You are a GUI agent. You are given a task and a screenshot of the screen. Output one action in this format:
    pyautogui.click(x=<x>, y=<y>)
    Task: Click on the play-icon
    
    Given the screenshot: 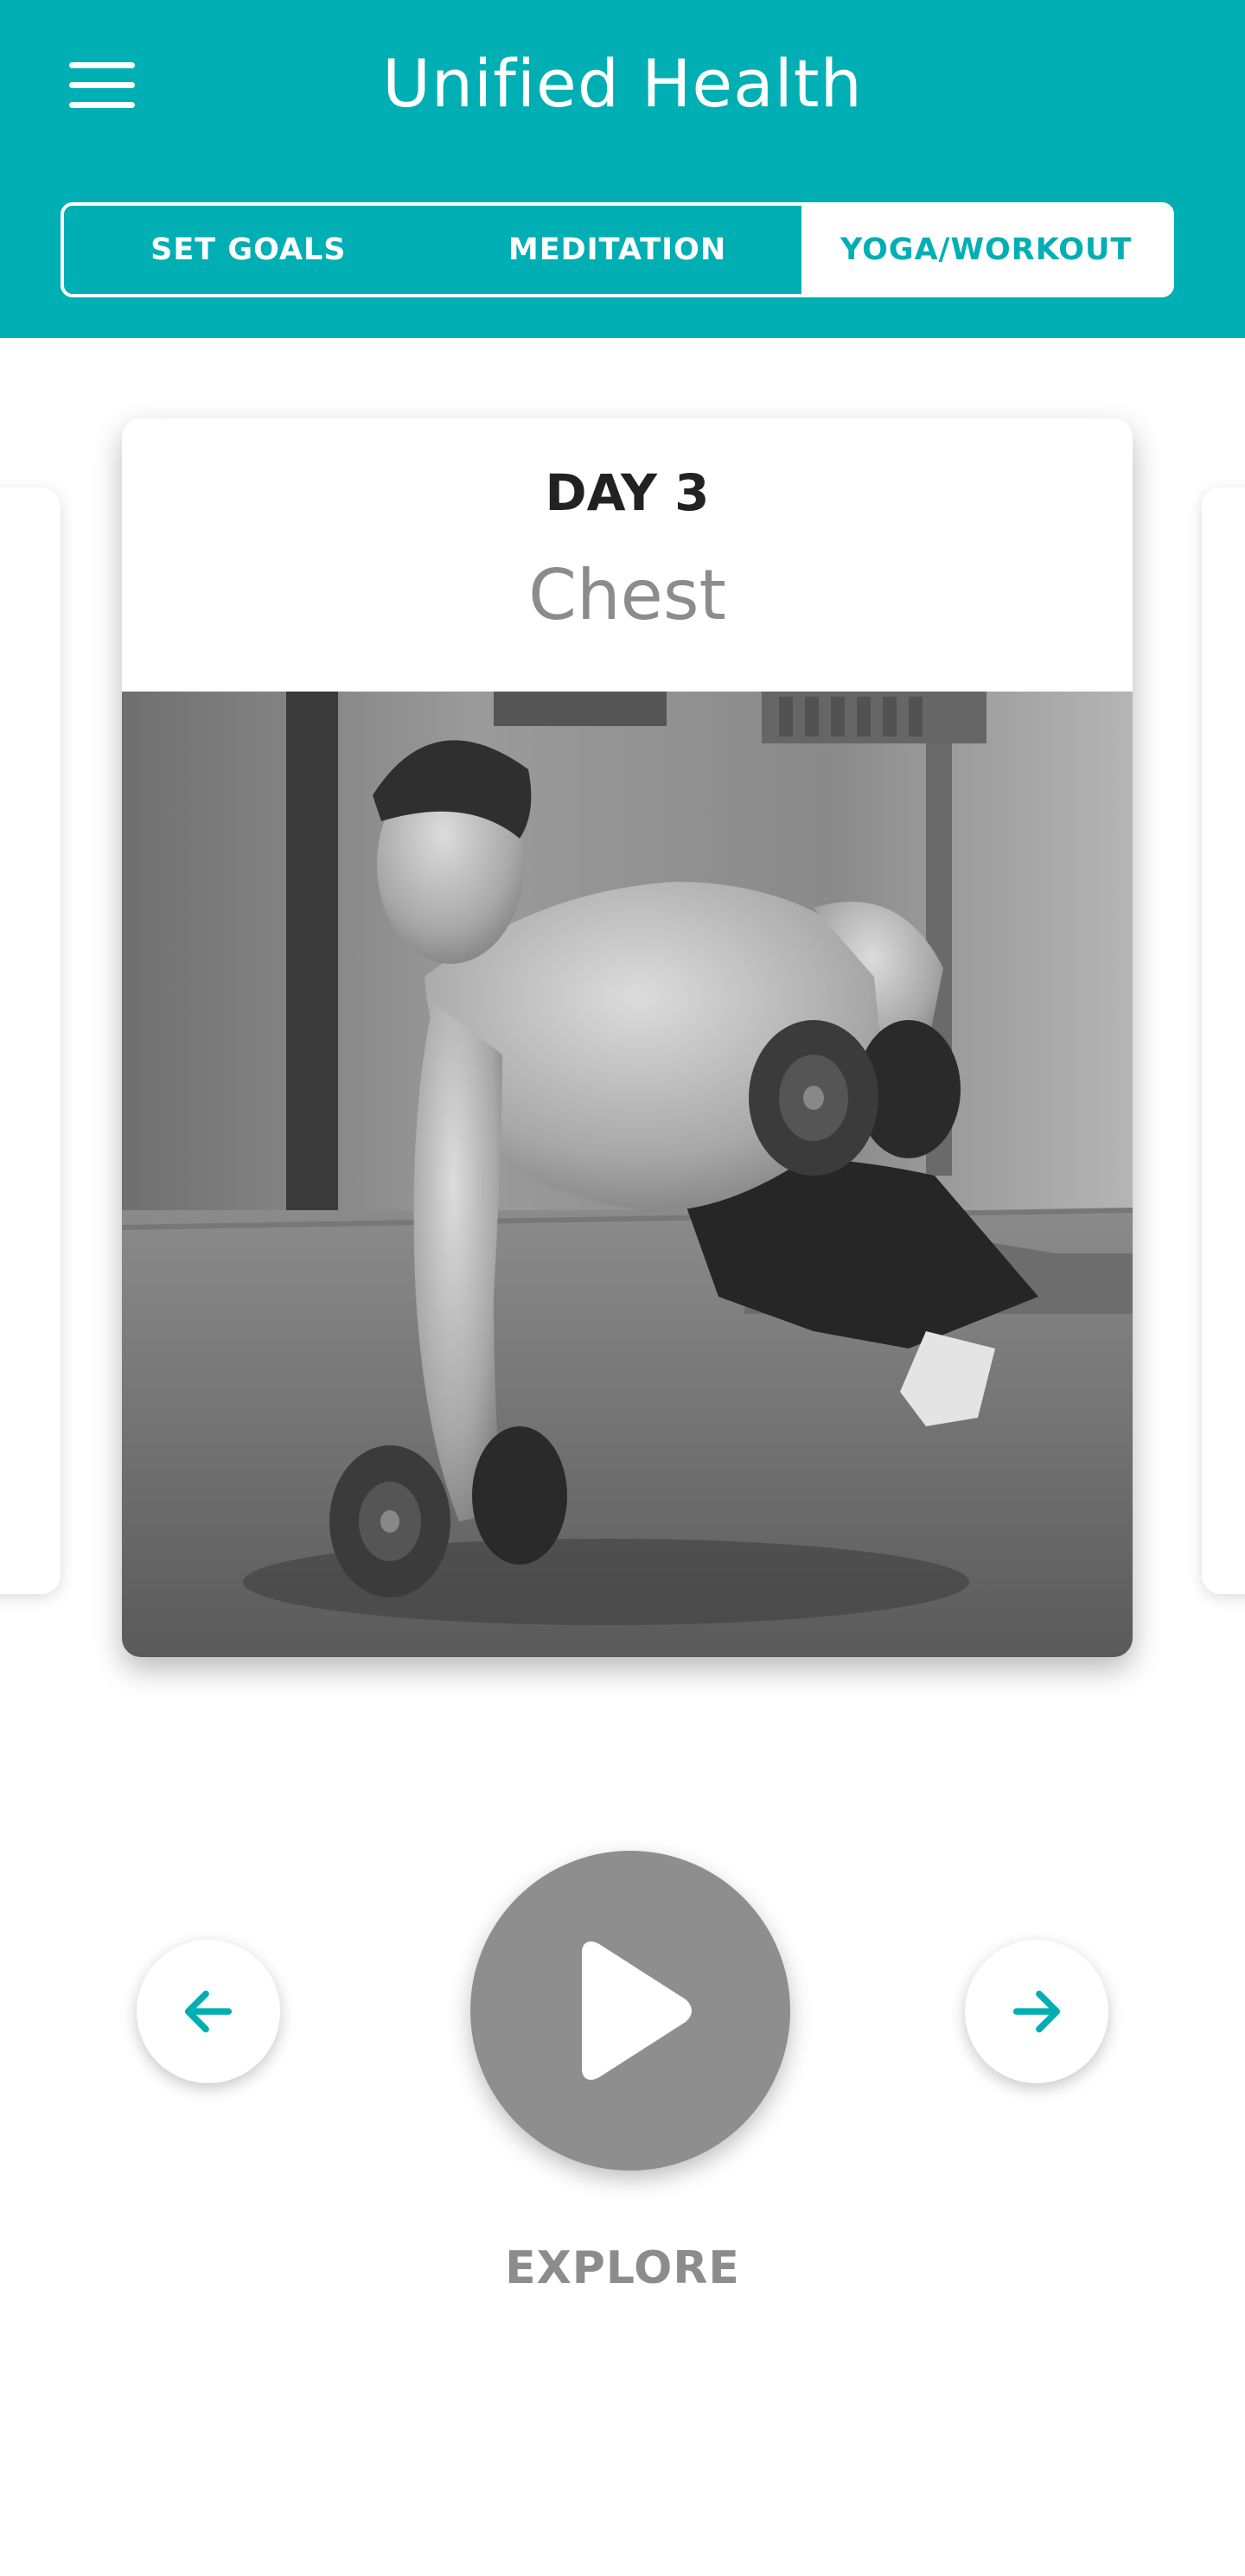 What is the action you would take?
    pyautogui.click(x=637, y=2011)
    